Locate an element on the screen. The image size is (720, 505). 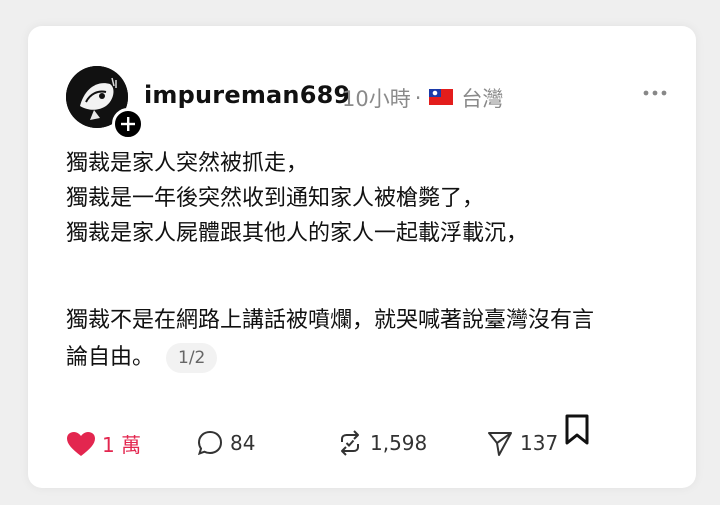
bookmark-button is located at coordinates (577, 432).